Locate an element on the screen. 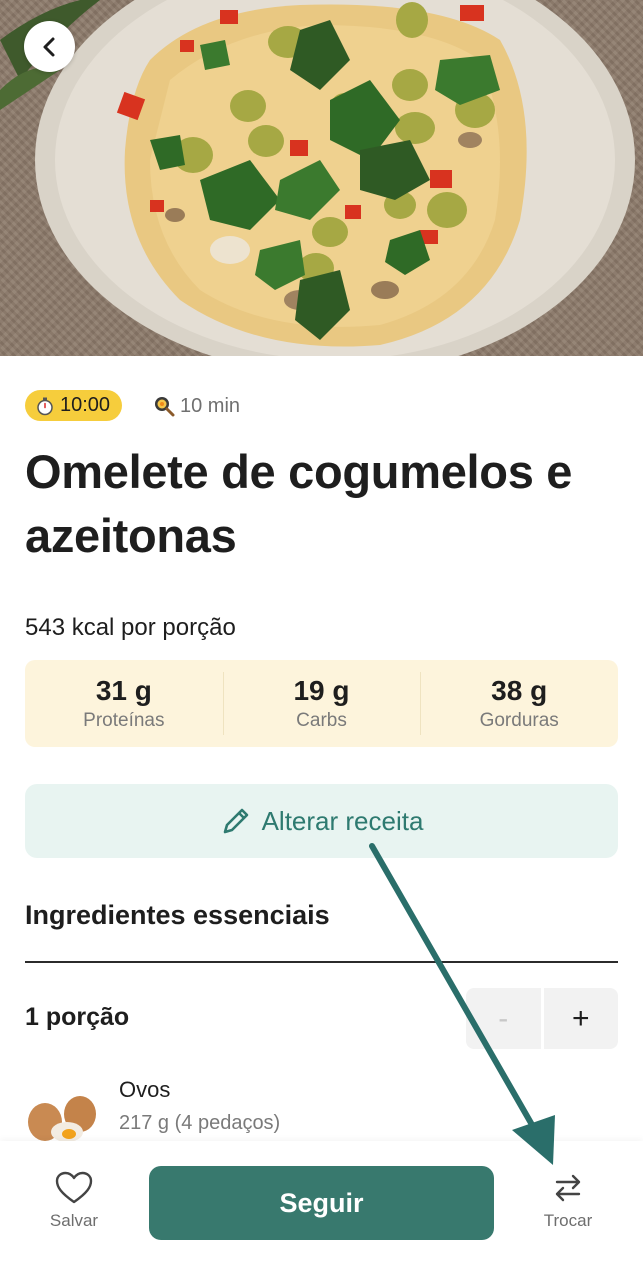 Image resolution: width=643 pixels, height=1280 pixels. frying-pan-icon is located at coordinates (165, 407).